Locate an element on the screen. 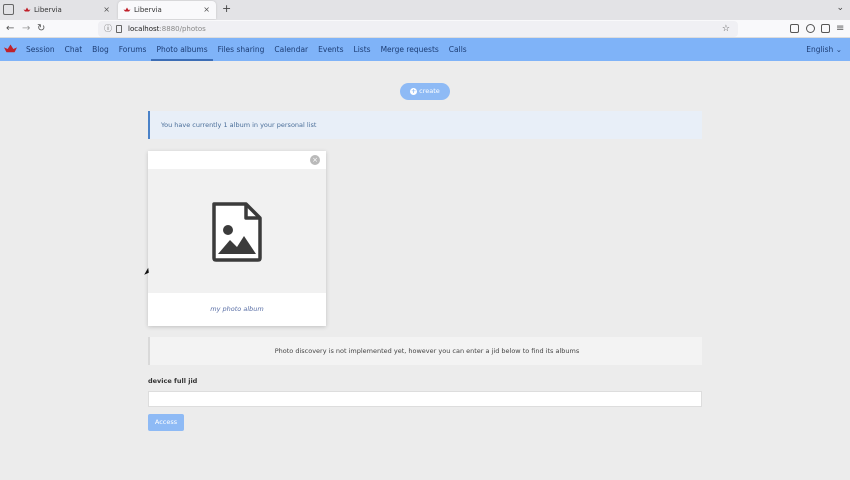  create-album-button: + create is located at coordinates (425, 91).